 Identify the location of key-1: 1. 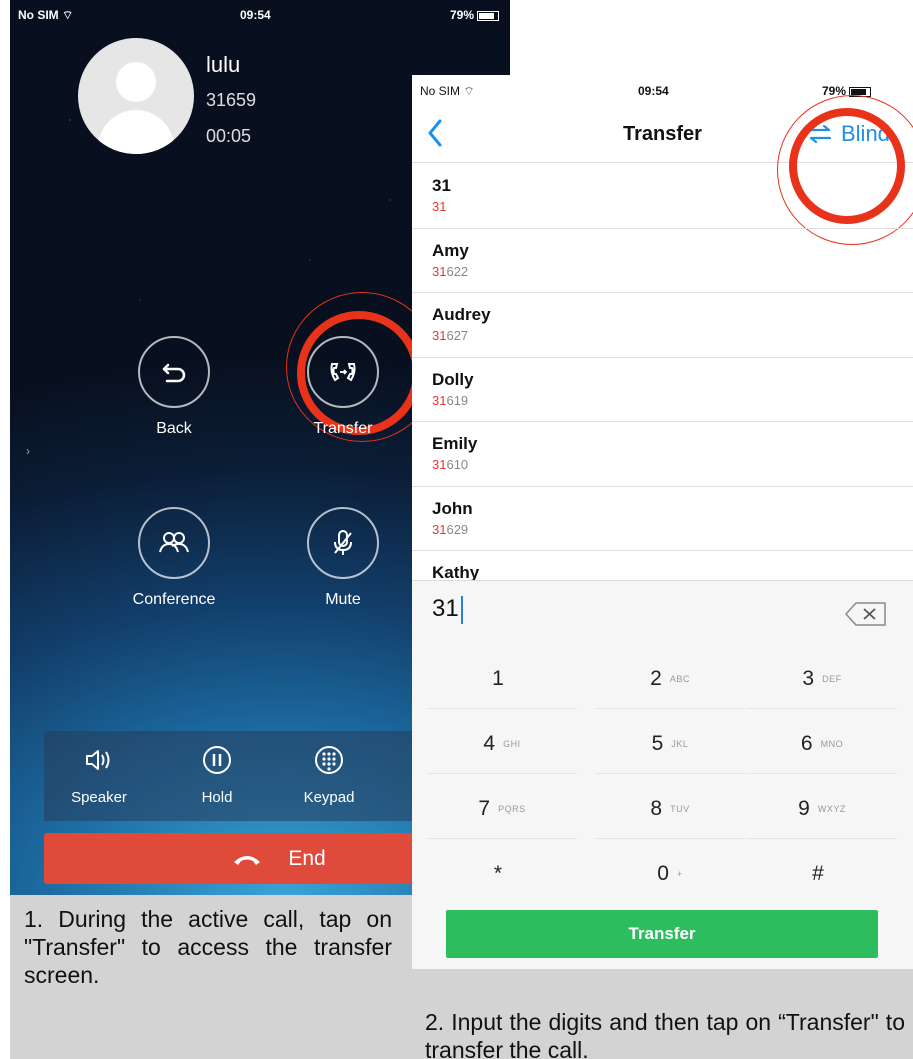
(502, 679).